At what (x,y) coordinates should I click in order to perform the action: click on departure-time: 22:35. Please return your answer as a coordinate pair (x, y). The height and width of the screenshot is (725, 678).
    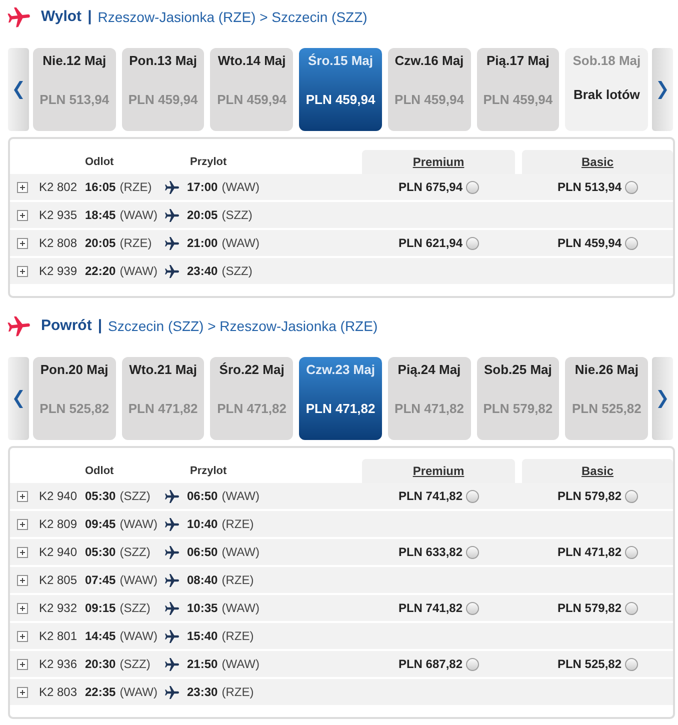
    Looking at the image, I should click on (100, 692).